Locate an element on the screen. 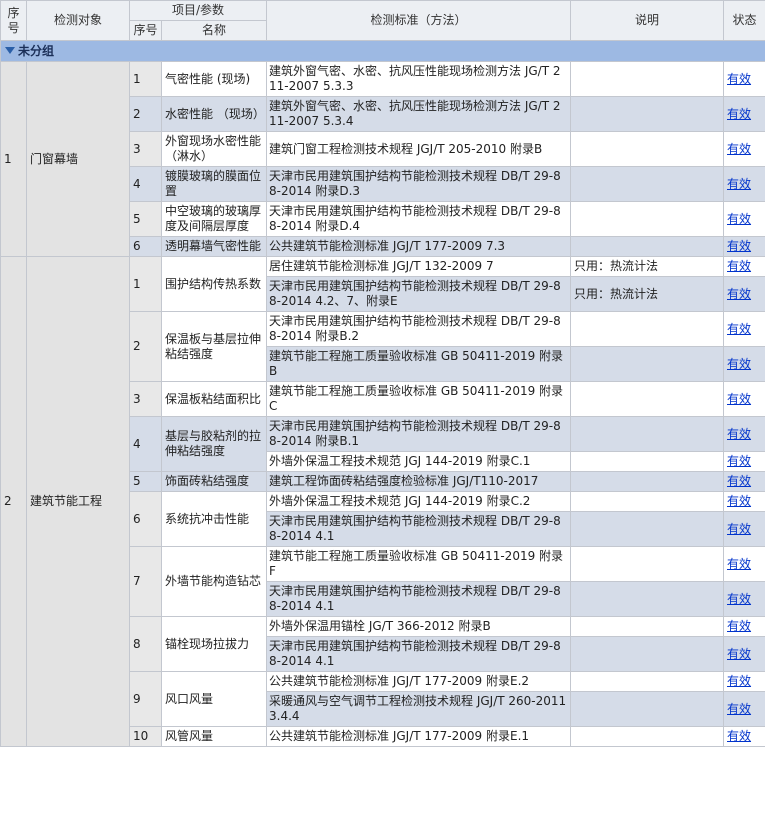 Image resolution: width=765 pixels, height=820 pixels. header-item-seq: 序号 is located at coordinates (145, 30).